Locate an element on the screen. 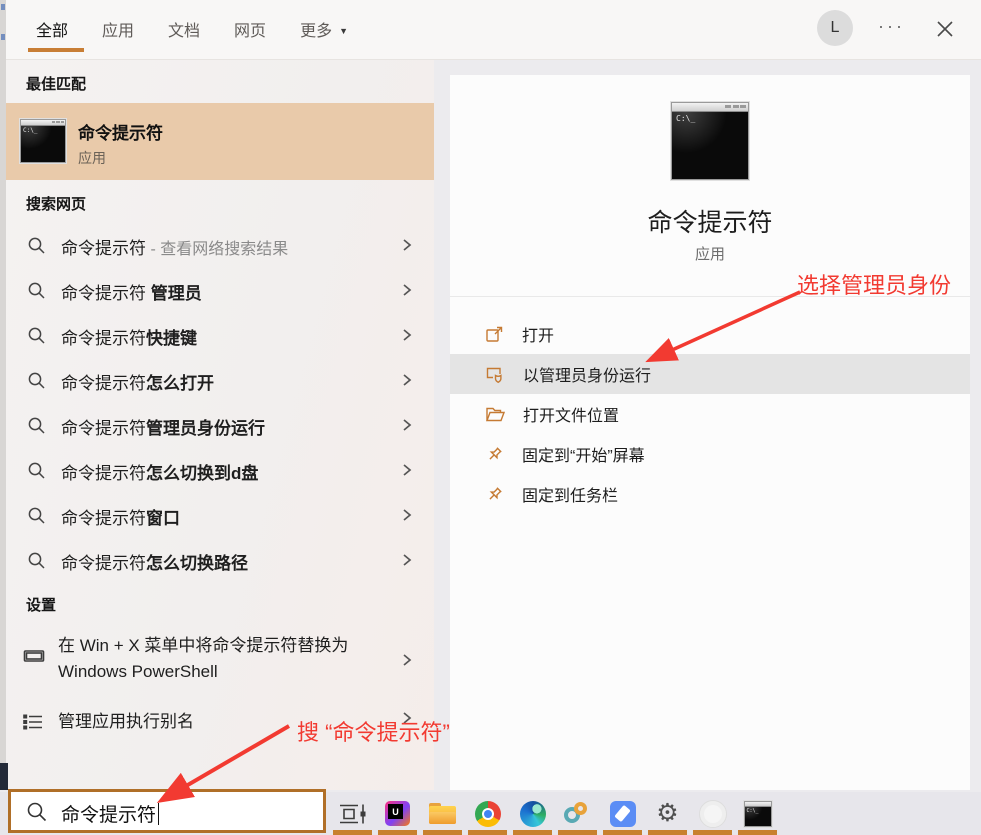 The height and width of the screenshot is (835, 981). search-flyout-topbar: 全部 应用 文档 网页 更多 ▼ L ··· is located at coordinates (493, 30).